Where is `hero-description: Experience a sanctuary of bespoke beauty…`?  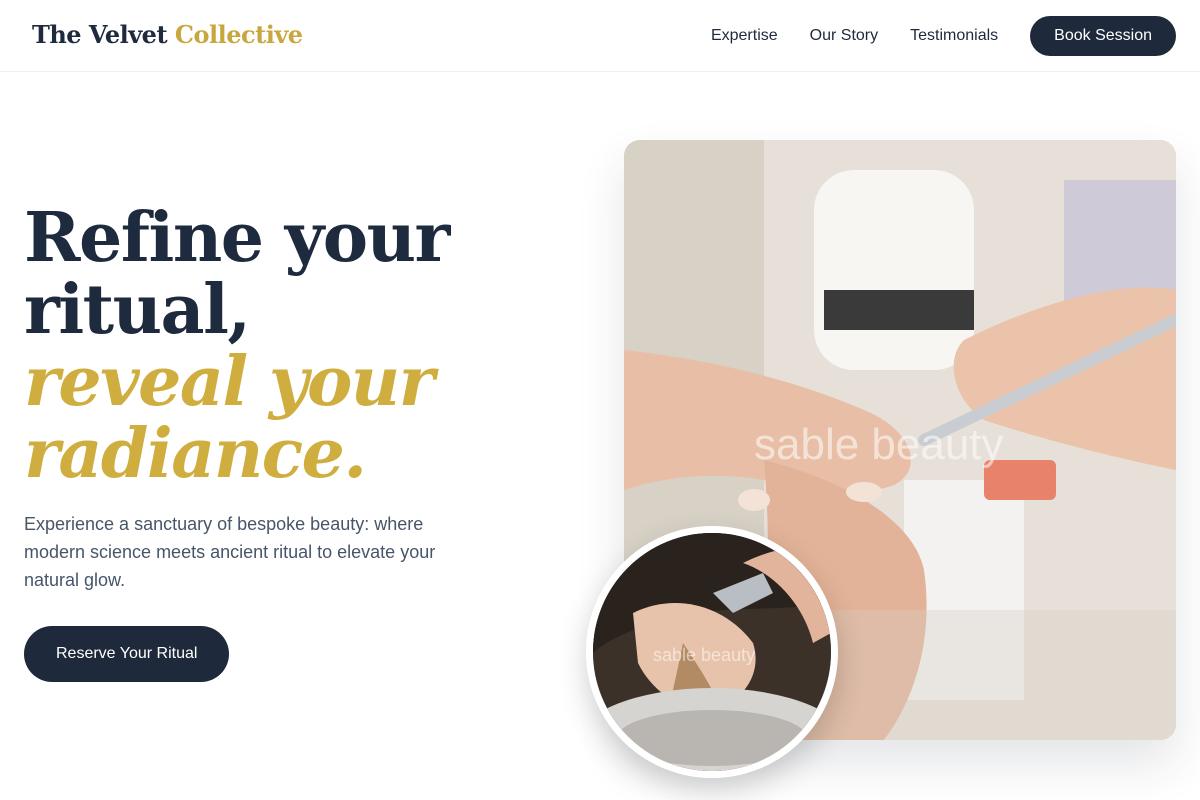 hero-description: Experience a sanctuary of bespoke beauty… is located at coordinates (230, 552).